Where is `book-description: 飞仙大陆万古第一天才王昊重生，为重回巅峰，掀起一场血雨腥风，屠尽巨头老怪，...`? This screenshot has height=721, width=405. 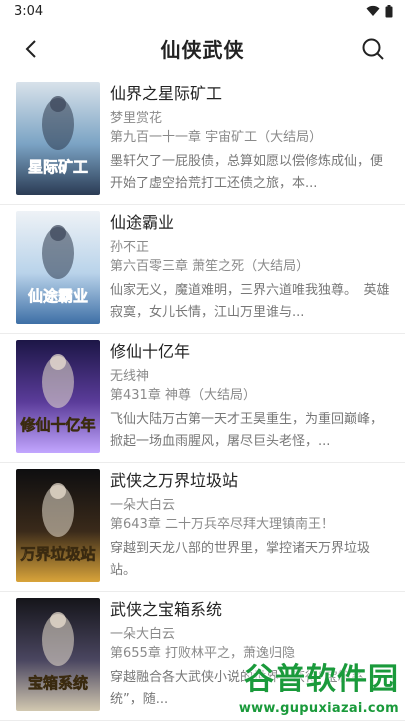 book-description: 飞仙大陆万古第一天才王昊重生，为重回巅峰，掀起一场血雨腥风，屠尽巨头老怪，... is located at coordinates (247, 430).